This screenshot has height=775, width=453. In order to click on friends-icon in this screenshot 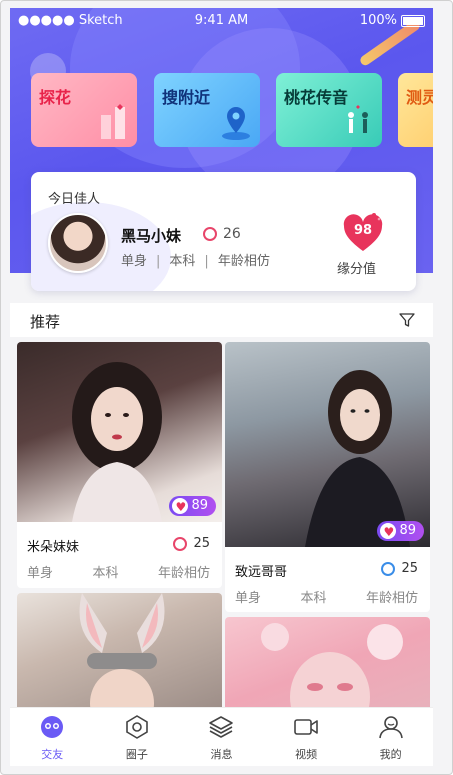, I will do `click(52, 727)`.